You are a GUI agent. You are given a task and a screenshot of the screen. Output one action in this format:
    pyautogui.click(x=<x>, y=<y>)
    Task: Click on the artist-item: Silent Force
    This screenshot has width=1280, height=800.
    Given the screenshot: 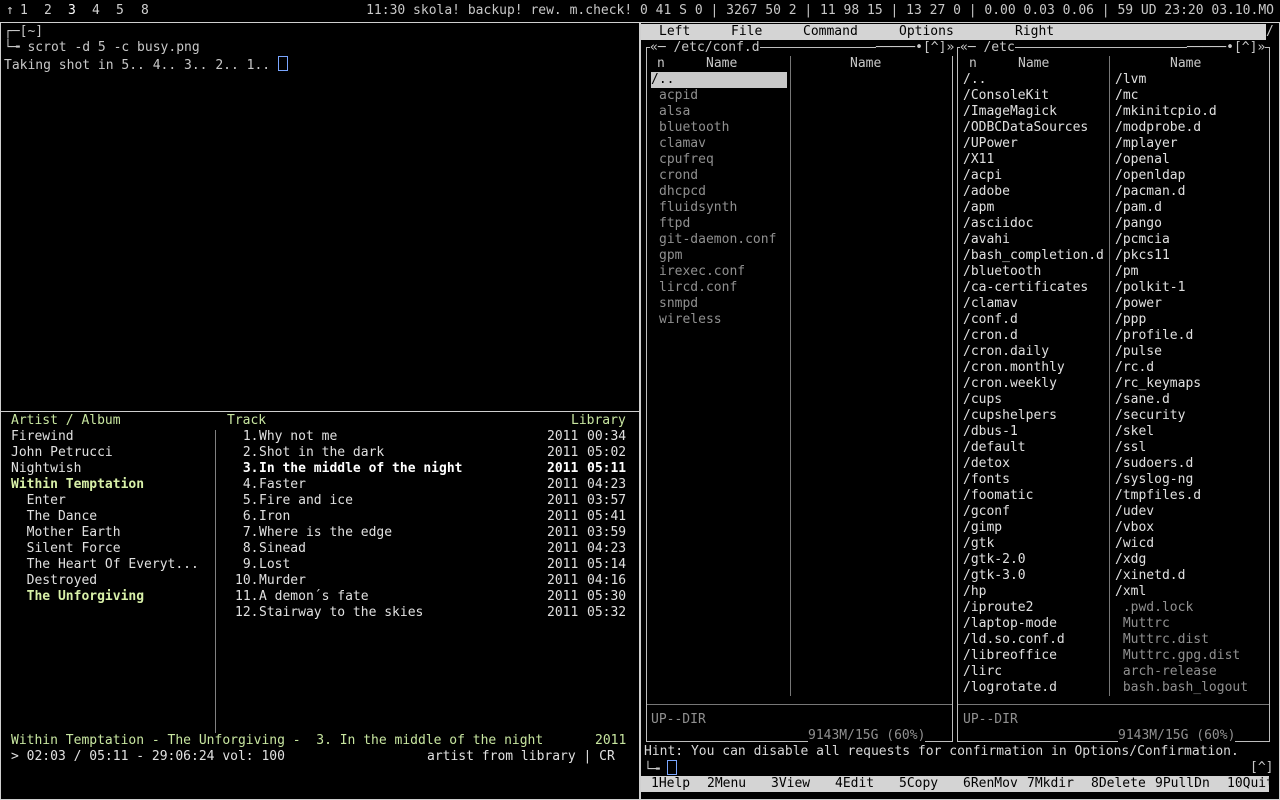 What is the action you would take?
    pyautogui.click(x=66, y=549)
    